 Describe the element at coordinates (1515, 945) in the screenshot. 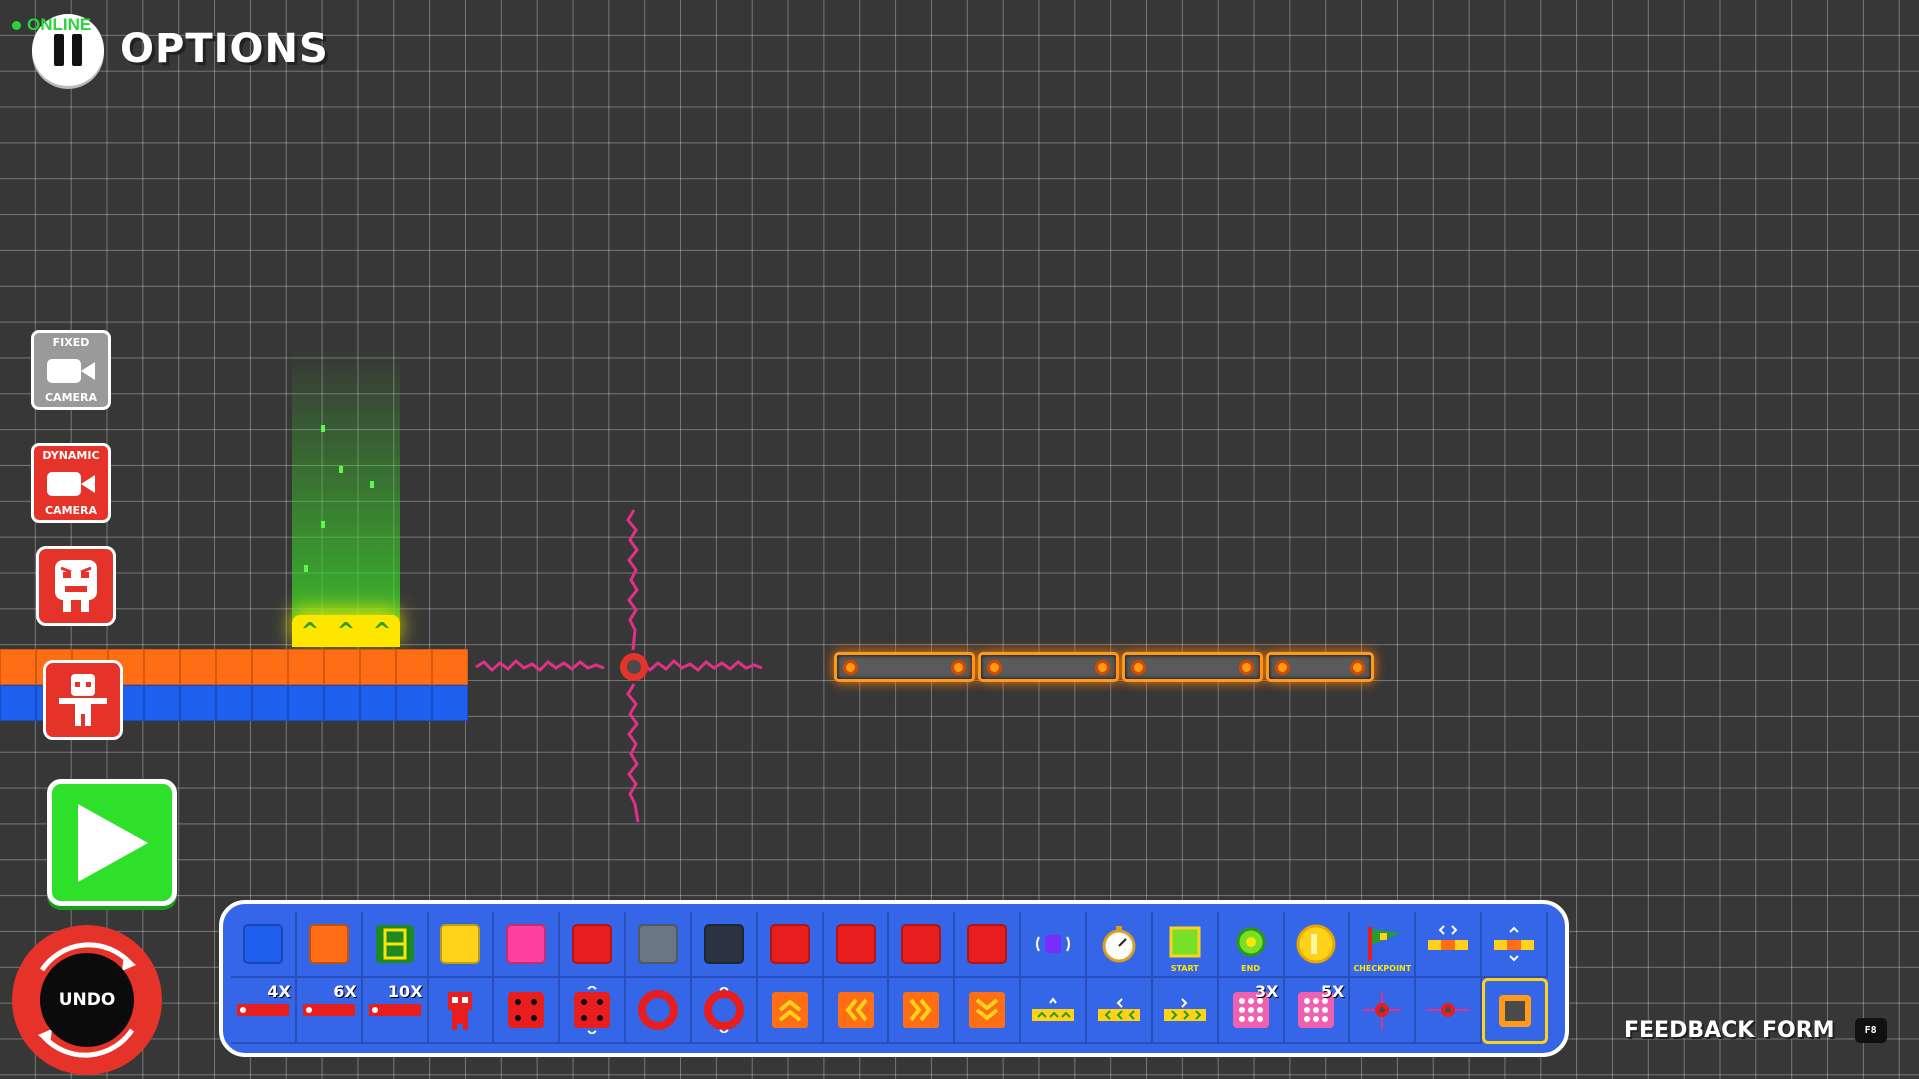

I see `tool-vertical-mover` at that location.